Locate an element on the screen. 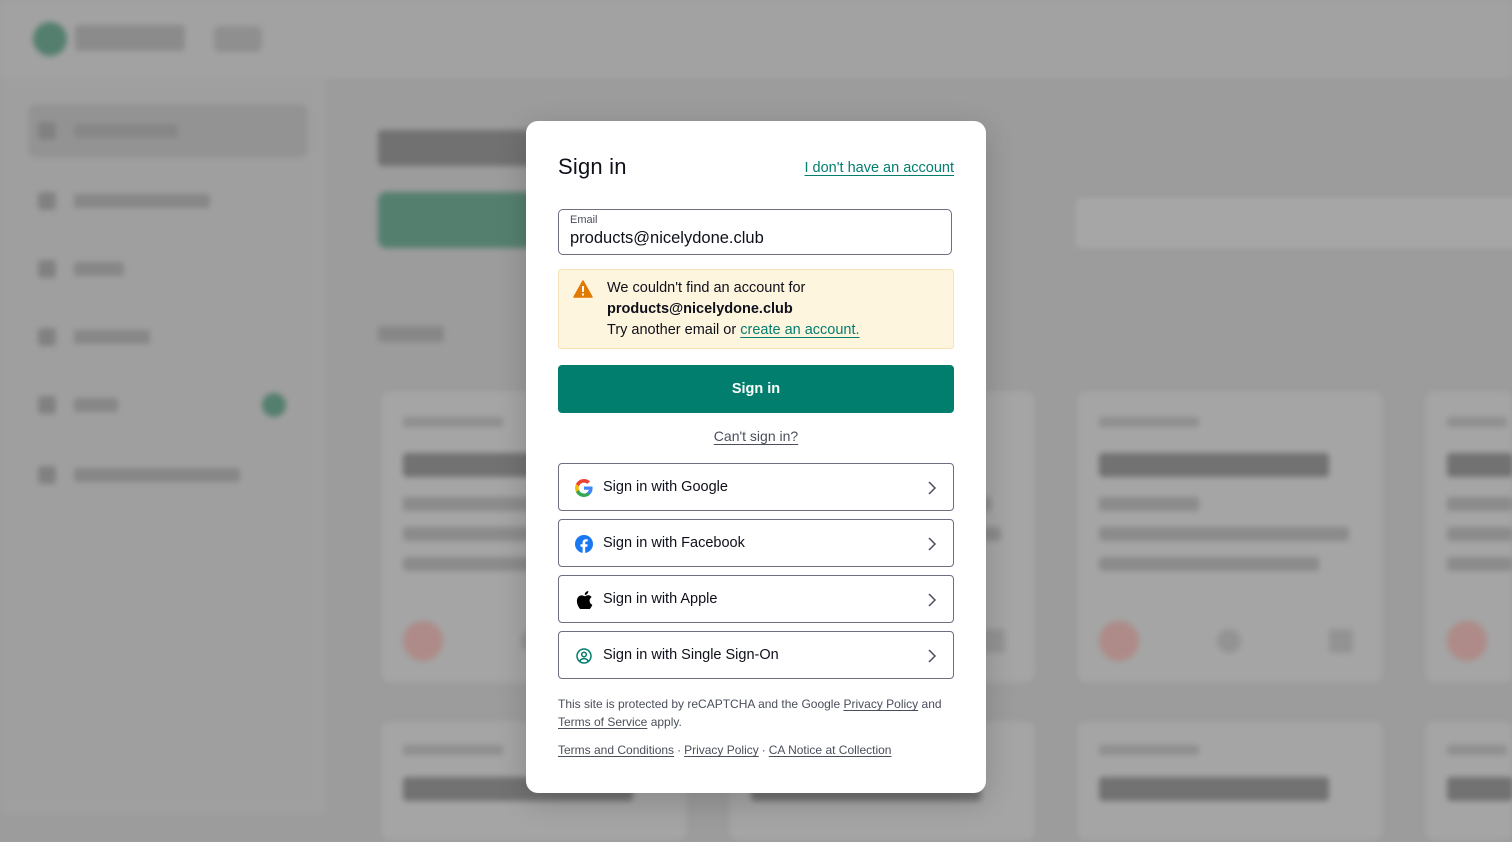  facebook-icon is located at coordinates (584, 544).